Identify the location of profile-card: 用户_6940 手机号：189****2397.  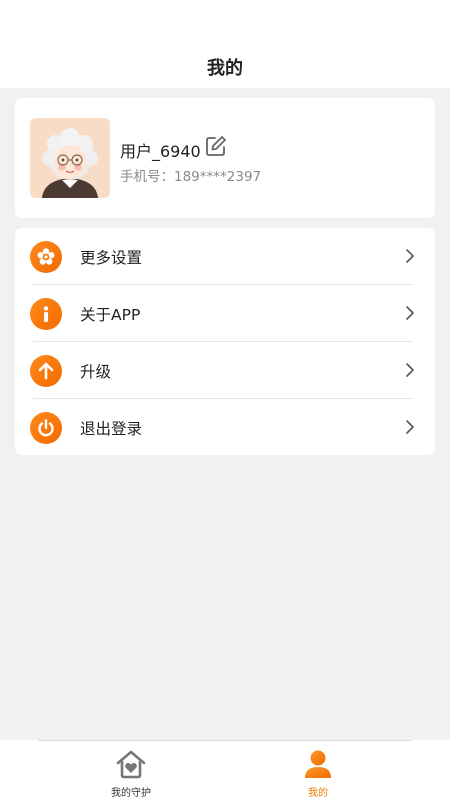
(225, 158).